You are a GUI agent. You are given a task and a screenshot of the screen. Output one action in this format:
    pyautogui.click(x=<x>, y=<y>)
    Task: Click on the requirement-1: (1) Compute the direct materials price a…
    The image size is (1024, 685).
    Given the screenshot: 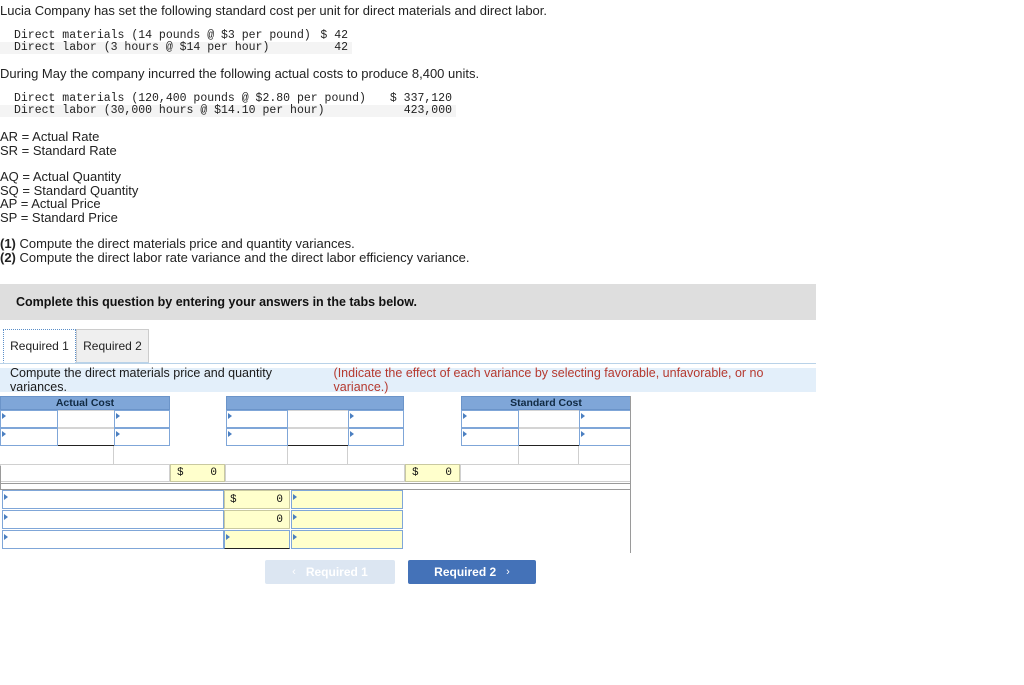 What is the action you would take?
    pyautogui.click(x=177, y=244)
    